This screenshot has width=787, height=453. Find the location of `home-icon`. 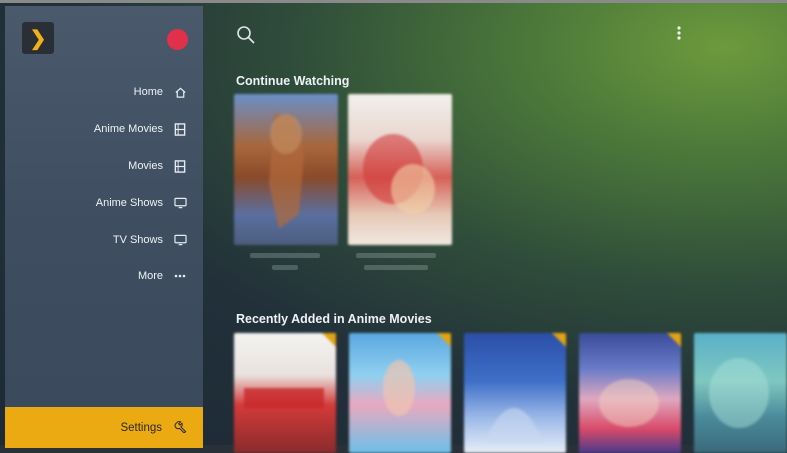

home-icon is located at coordinates (180, 92).